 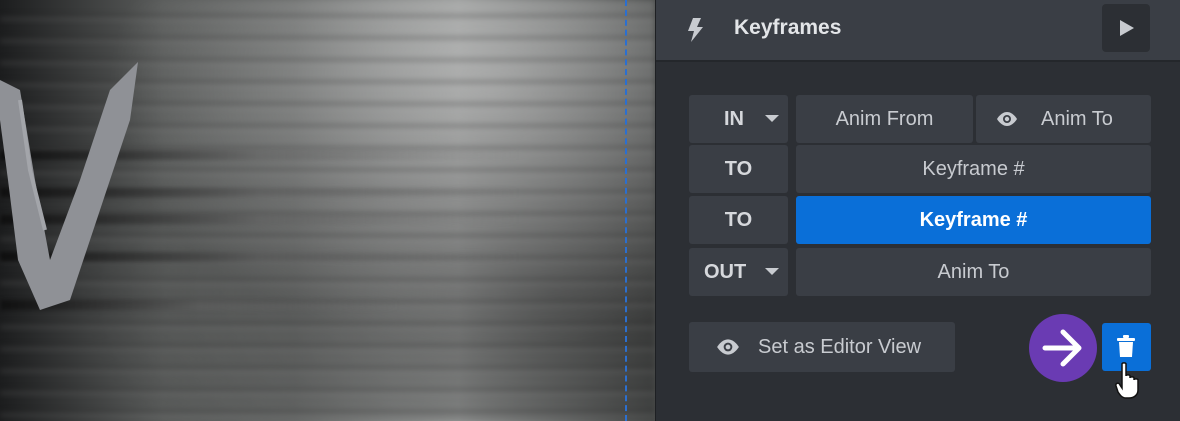 I want to click on editor-view-label: Set as Editor View, so click(x=840, y=347).